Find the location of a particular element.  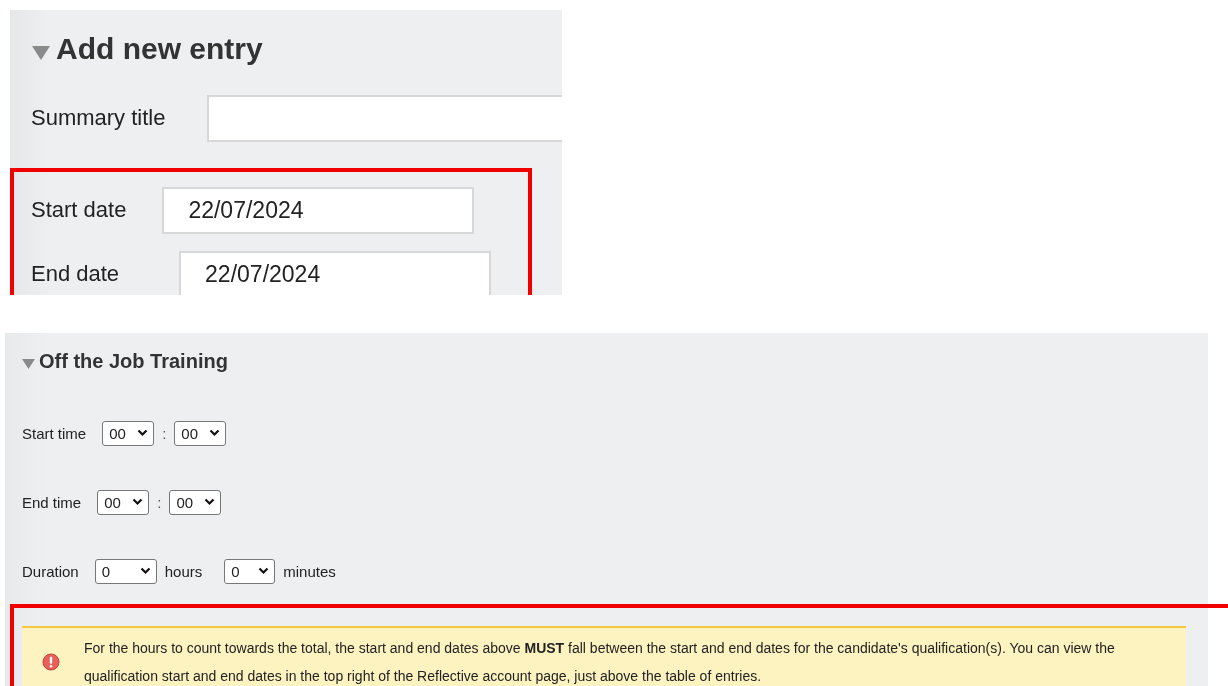

summary-title-field is located at coordinates (384, 118).